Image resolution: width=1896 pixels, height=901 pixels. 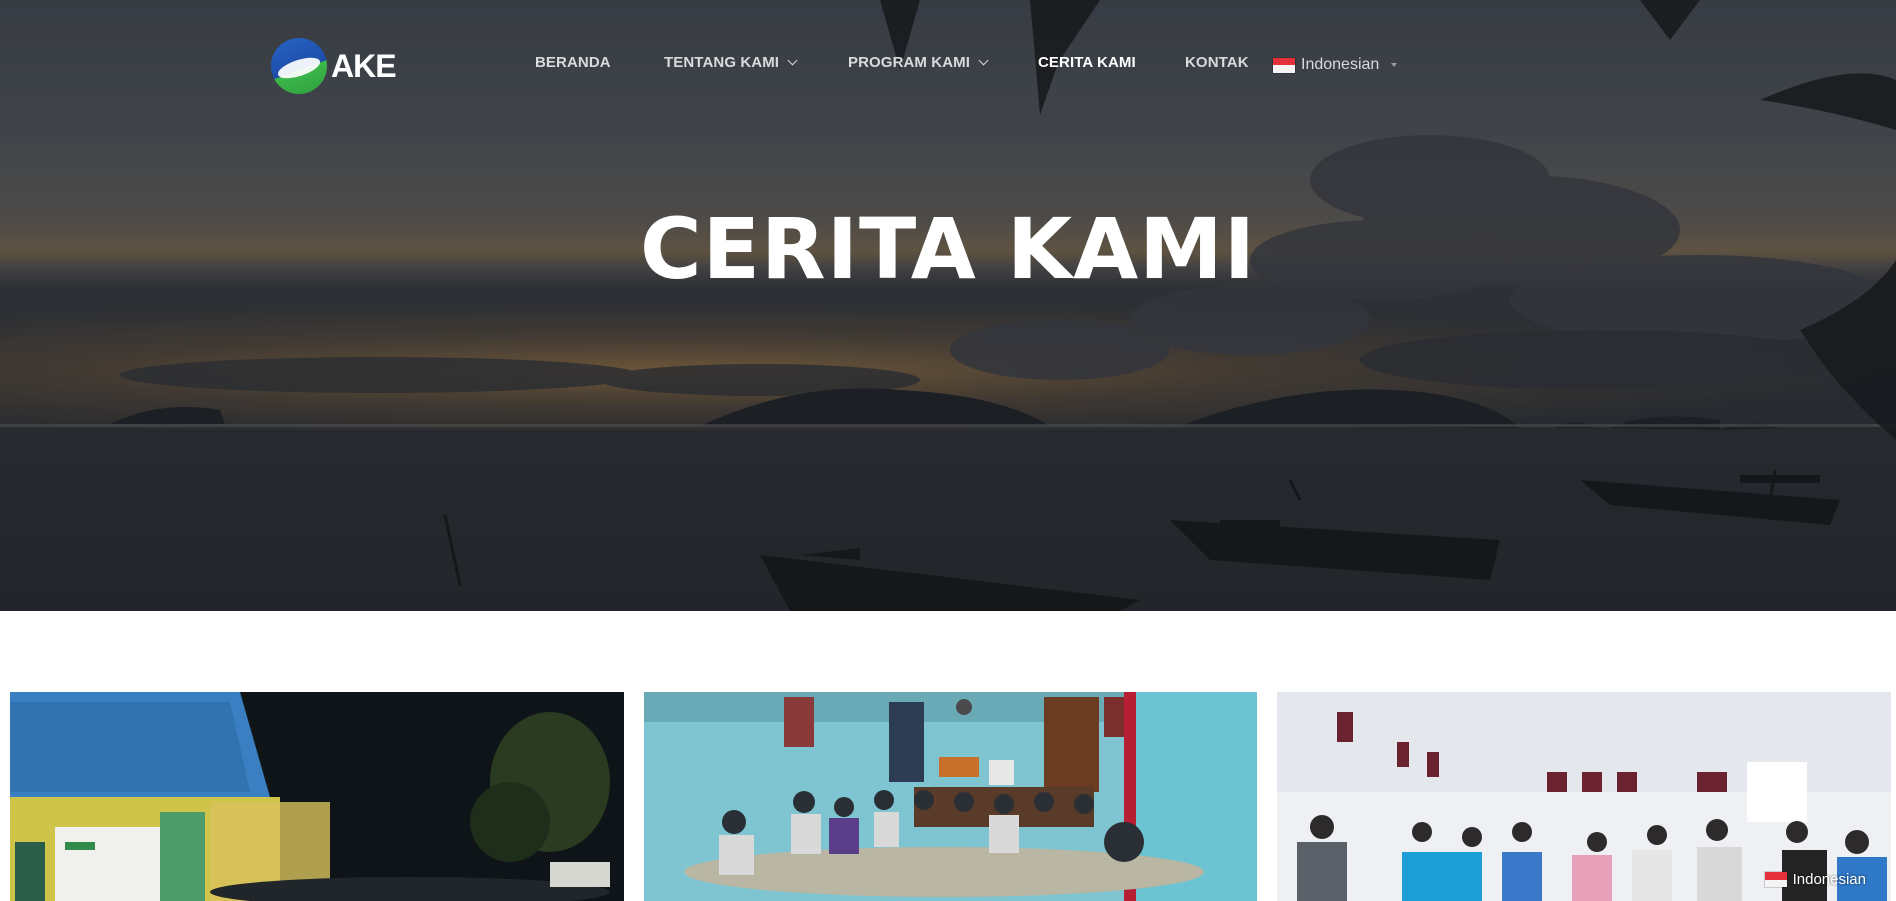 I want to click on nav-item-kontak: KONTAK, so click(x=1217, y=62).